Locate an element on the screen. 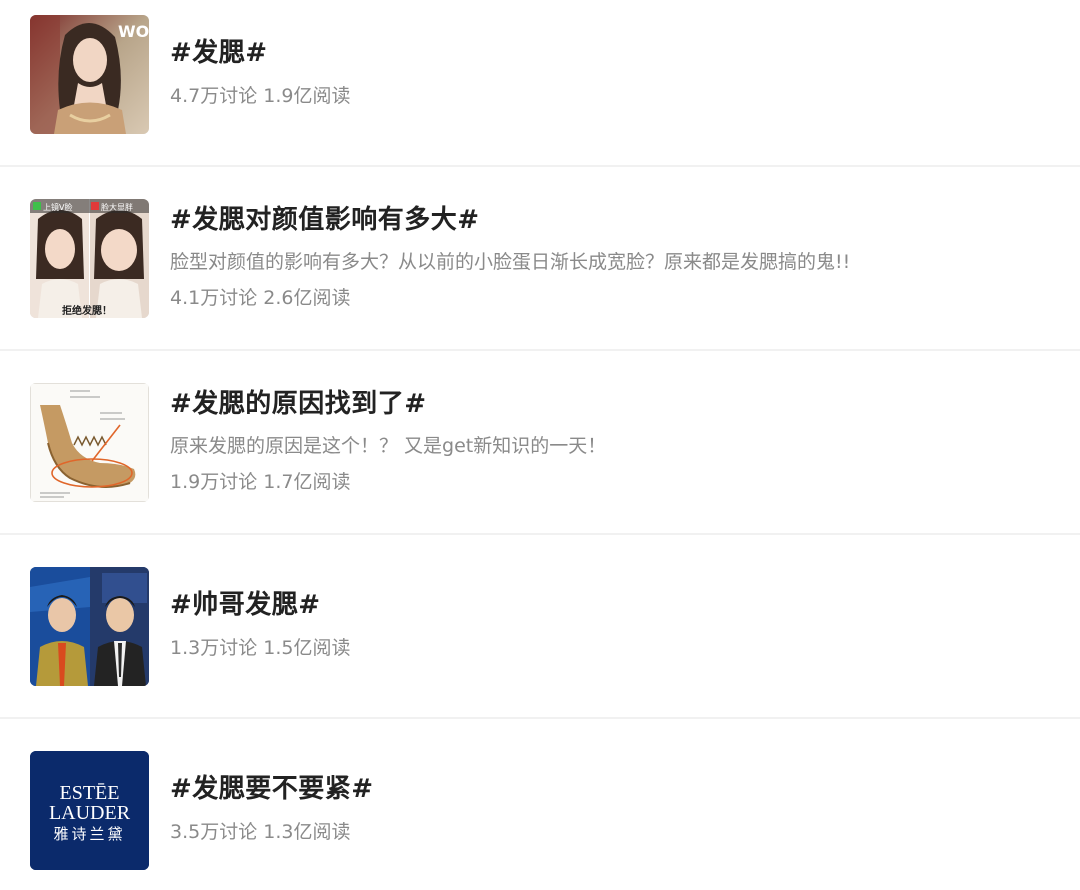 This screenshot has width=1080, height=890. topic-thumbnail: WO is located at coordinates (89, 74).